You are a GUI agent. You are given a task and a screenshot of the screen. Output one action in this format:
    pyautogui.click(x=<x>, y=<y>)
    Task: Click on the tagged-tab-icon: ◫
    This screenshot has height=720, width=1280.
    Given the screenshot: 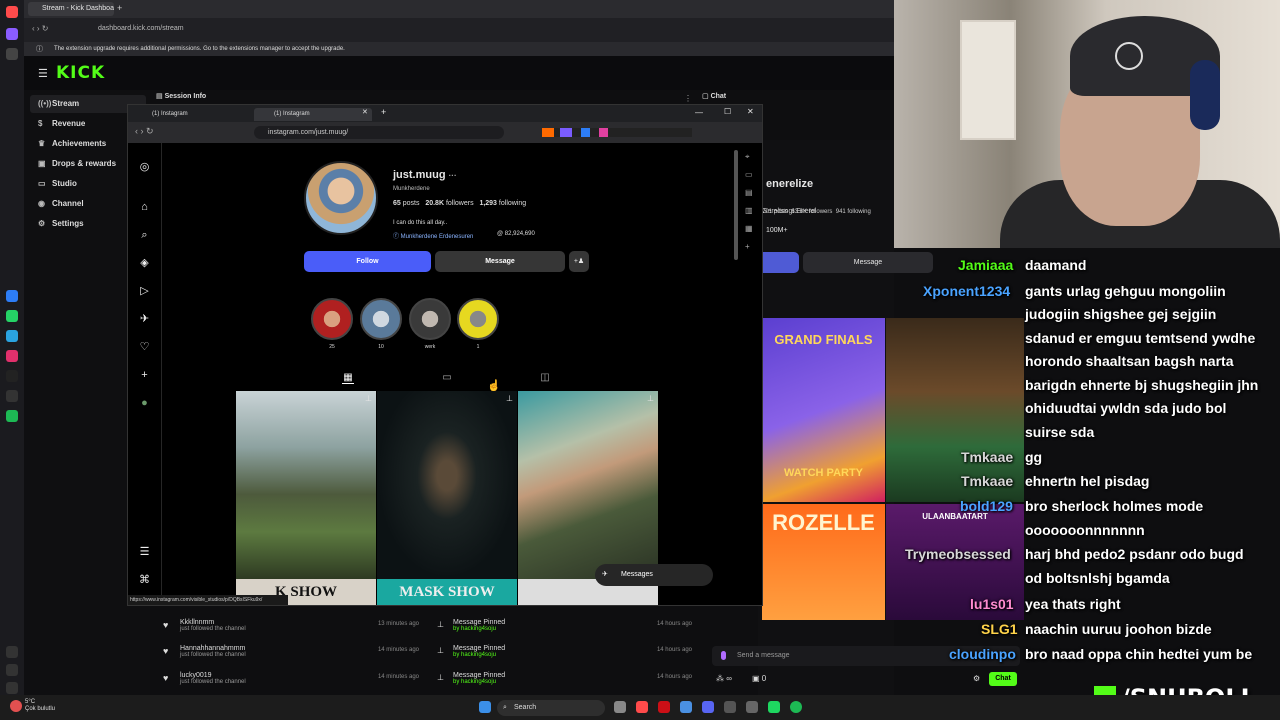 What is the action you would take?
    pyautogui.click(x=545, y=378)
    